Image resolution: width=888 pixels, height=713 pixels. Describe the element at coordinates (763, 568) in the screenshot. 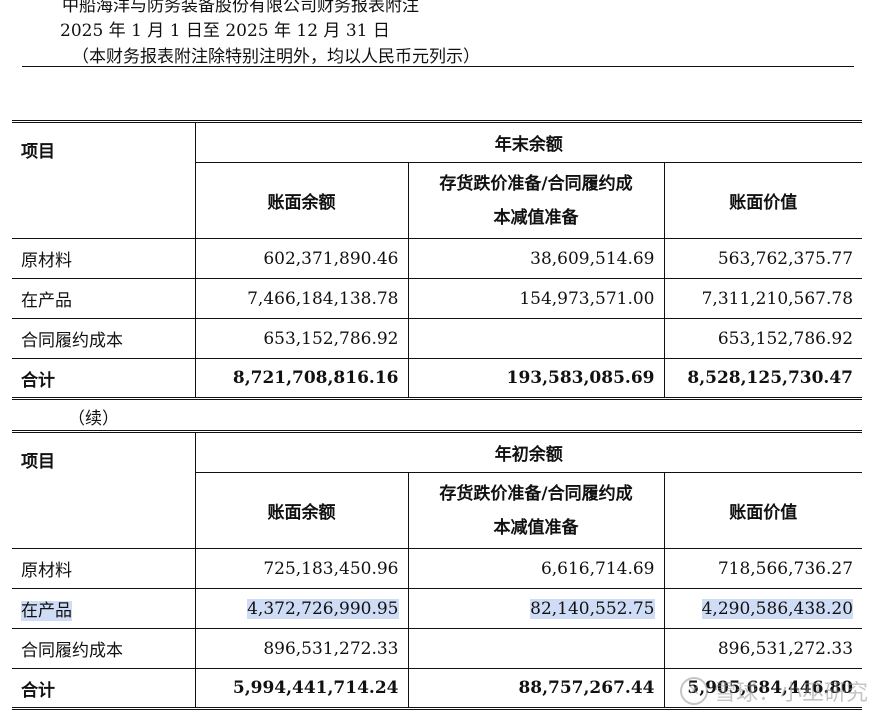

I see `row-carrying-value: 718,566,736.27` at that location.